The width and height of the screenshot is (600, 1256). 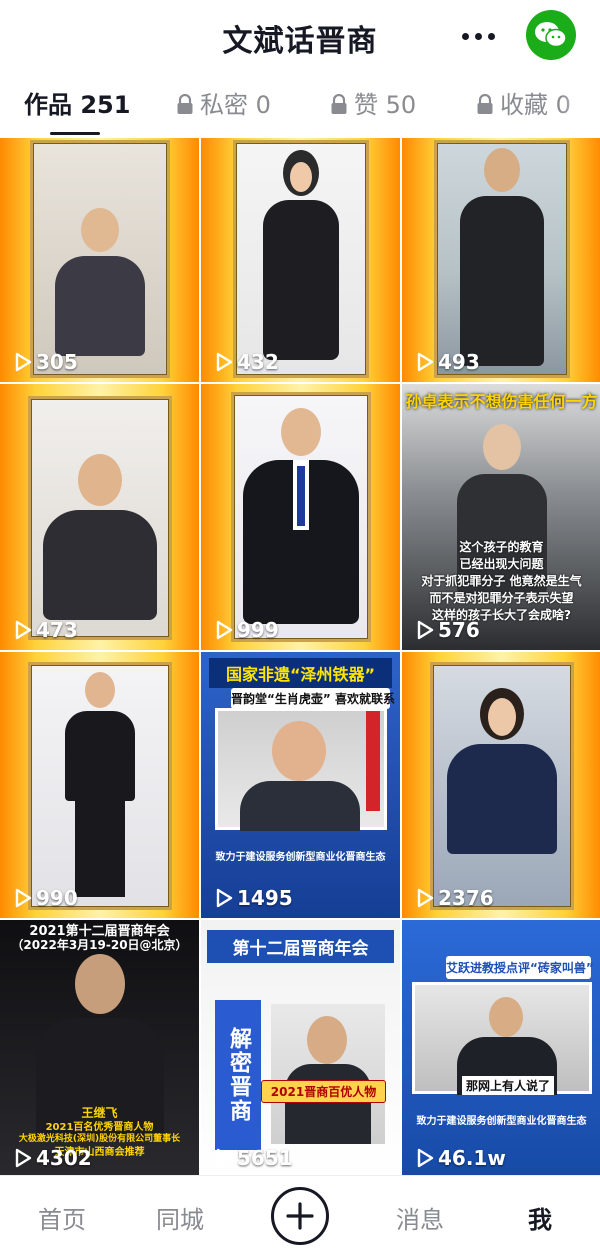 What do you see at coordinates (520, 967) in the screenshot?
I see `video-banner: 艾跃进教授点评“砖家叫兽”` at bounding box center [520, 967].